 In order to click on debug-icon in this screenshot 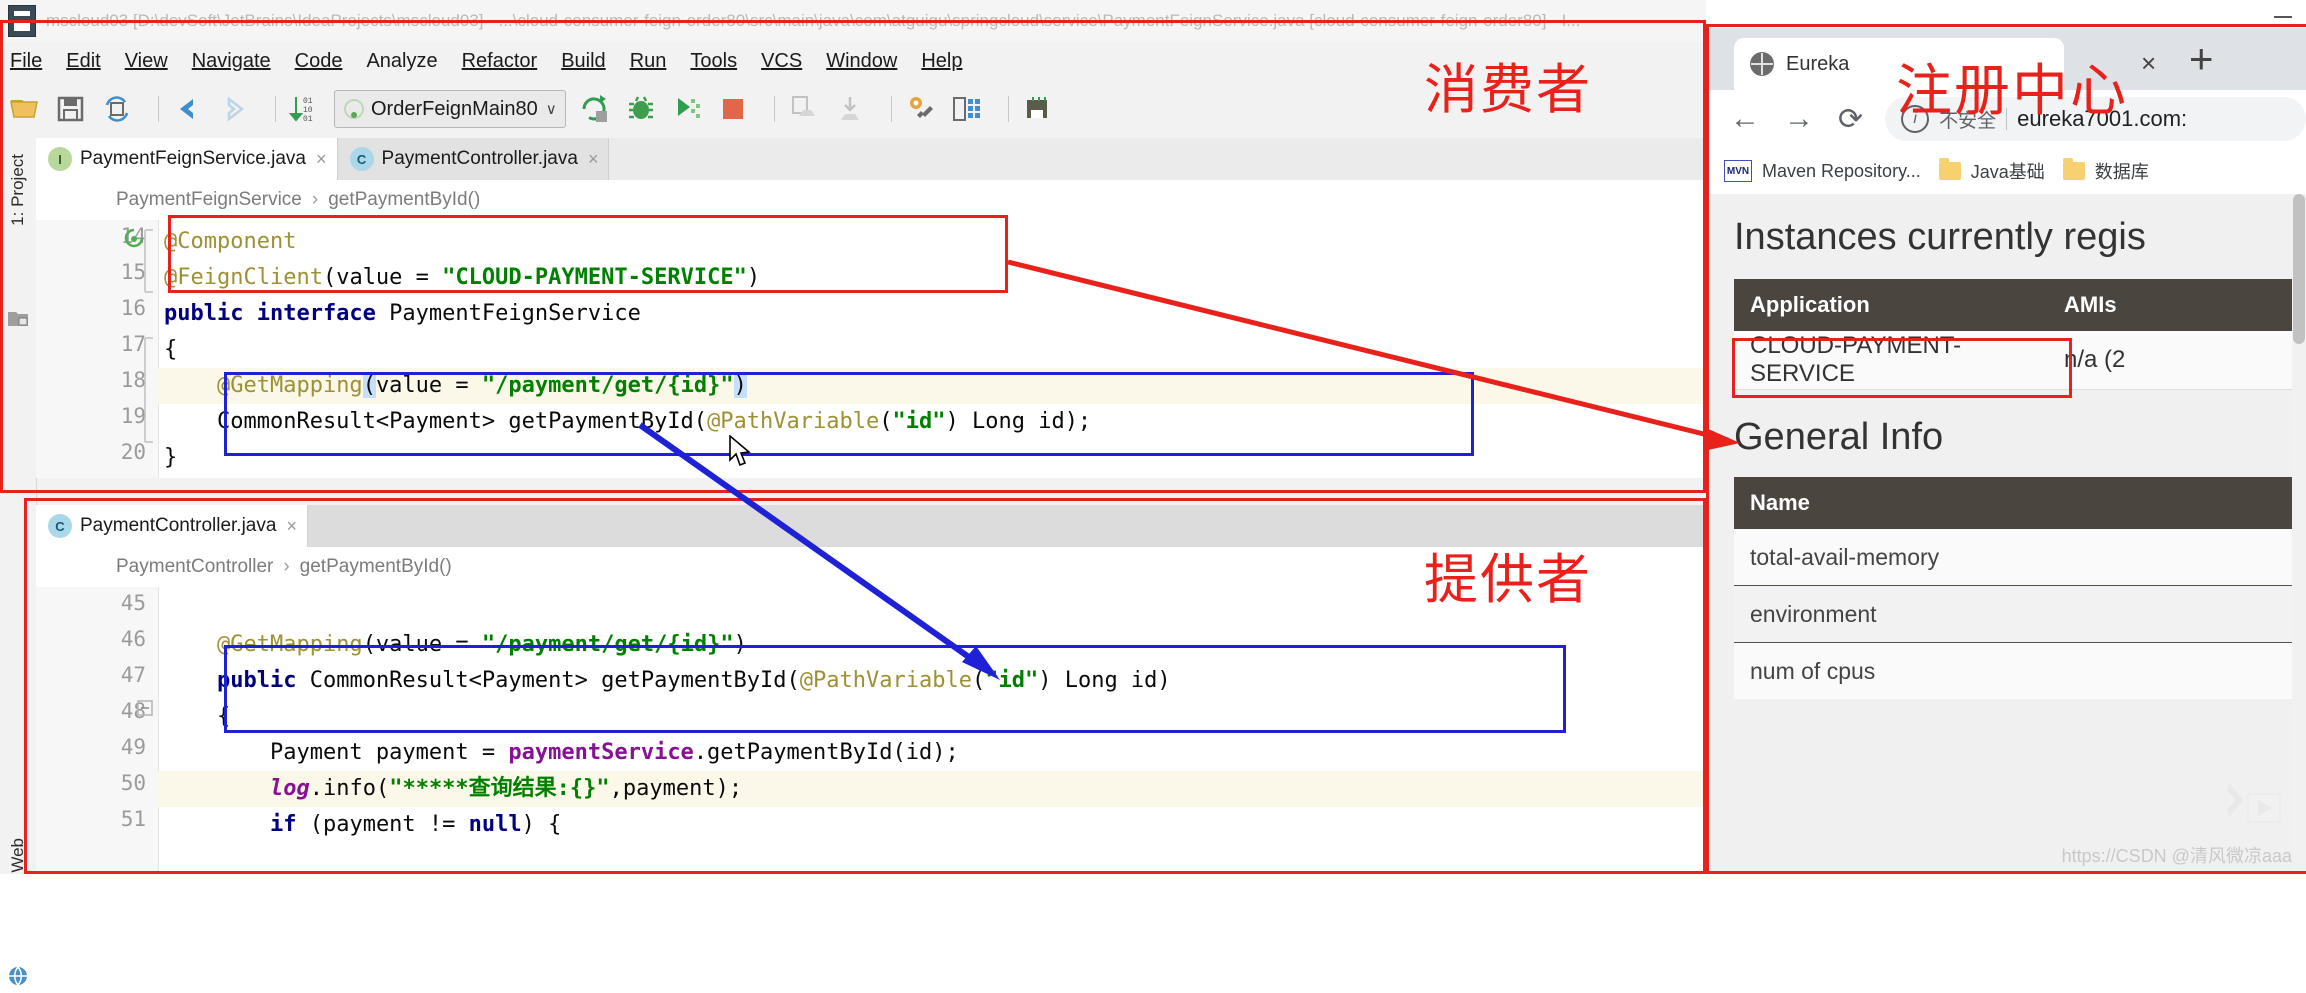, I will do `click(641, 109)`.